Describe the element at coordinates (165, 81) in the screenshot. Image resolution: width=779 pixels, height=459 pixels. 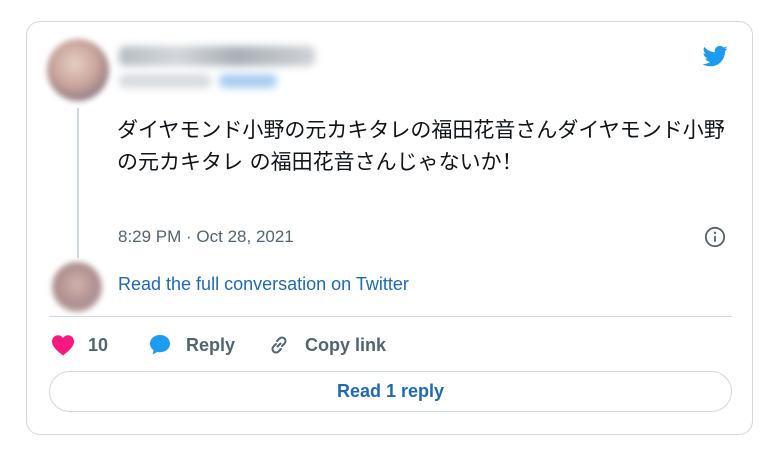
I see `author-handle-blurred` at that location.